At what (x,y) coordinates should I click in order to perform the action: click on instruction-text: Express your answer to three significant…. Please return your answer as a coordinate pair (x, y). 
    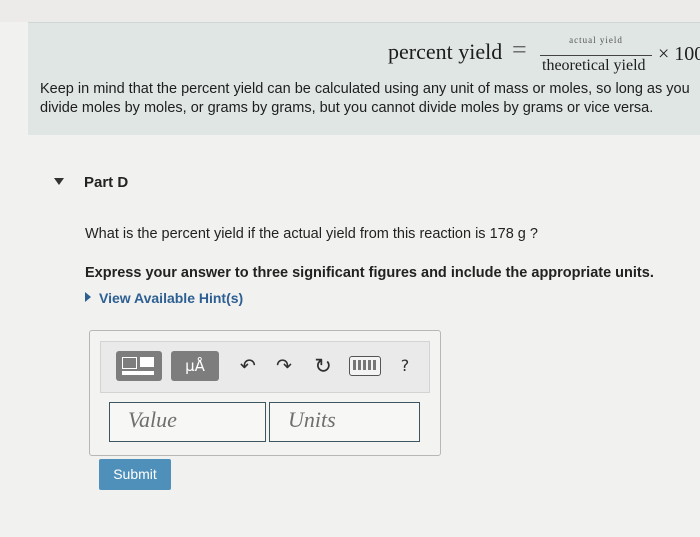
    Looking at the image, I should click on (369, 273).